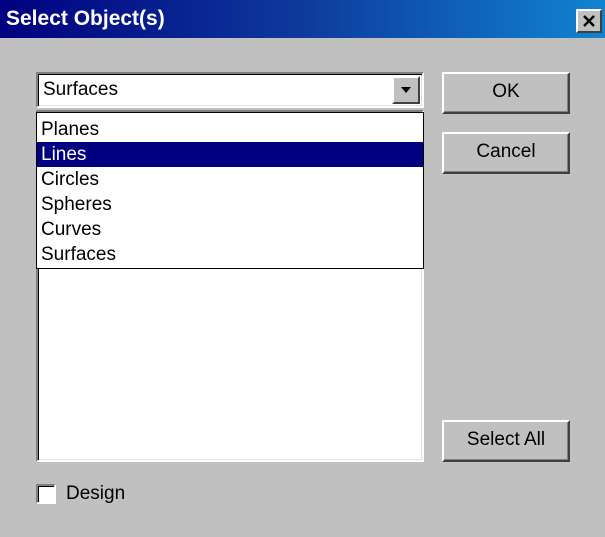 The height and width of the screenshot is (537, 605). Describe the element at coordinates (230, 129) in the screenshot. I see `dropdown-item-planes: Planes` at that location.